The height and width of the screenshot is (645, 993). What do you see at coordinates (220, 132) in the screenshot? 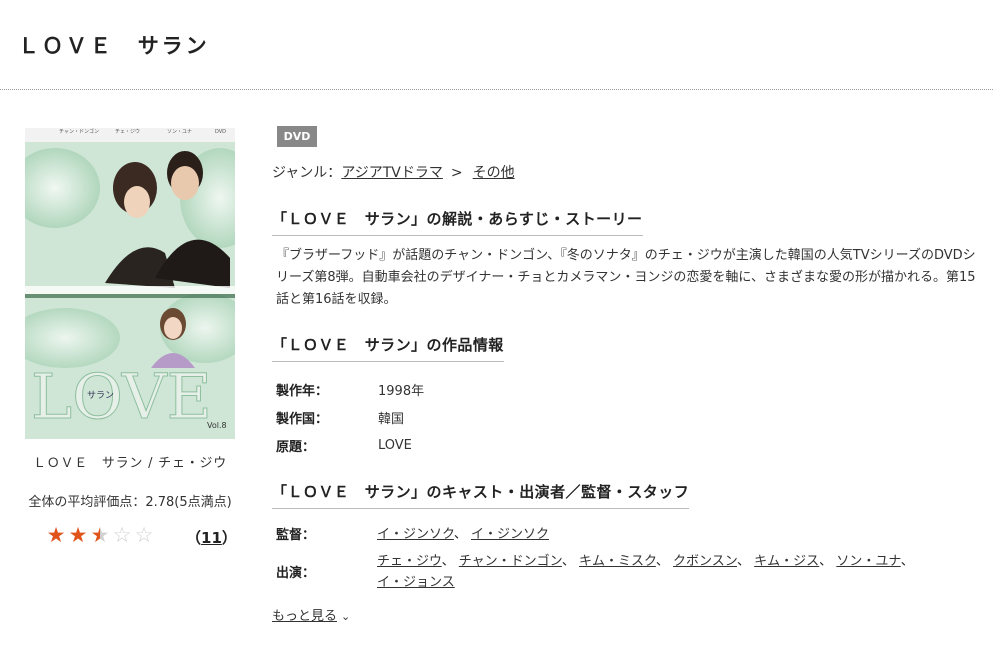
I see `cover-dvd-label: DVD` at bounding box center [220, 132].